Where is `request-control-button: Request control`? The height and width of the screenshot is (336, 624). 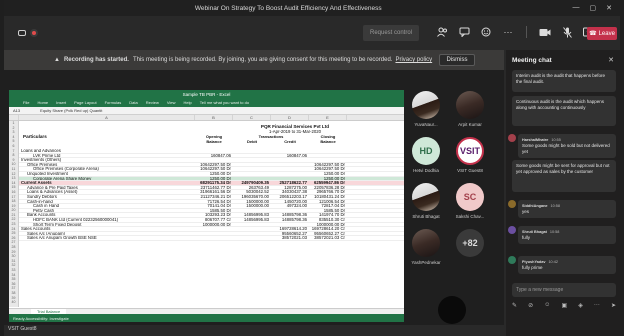
request-control-button: Request control is located at coordinates (391, 33).